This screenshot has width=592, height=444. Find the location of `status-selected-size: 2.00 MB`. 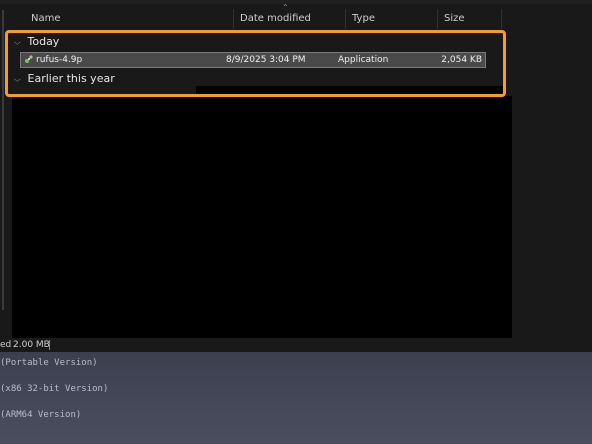

status-selected-size: 2.00 MB is located at coordinates (31, 345).